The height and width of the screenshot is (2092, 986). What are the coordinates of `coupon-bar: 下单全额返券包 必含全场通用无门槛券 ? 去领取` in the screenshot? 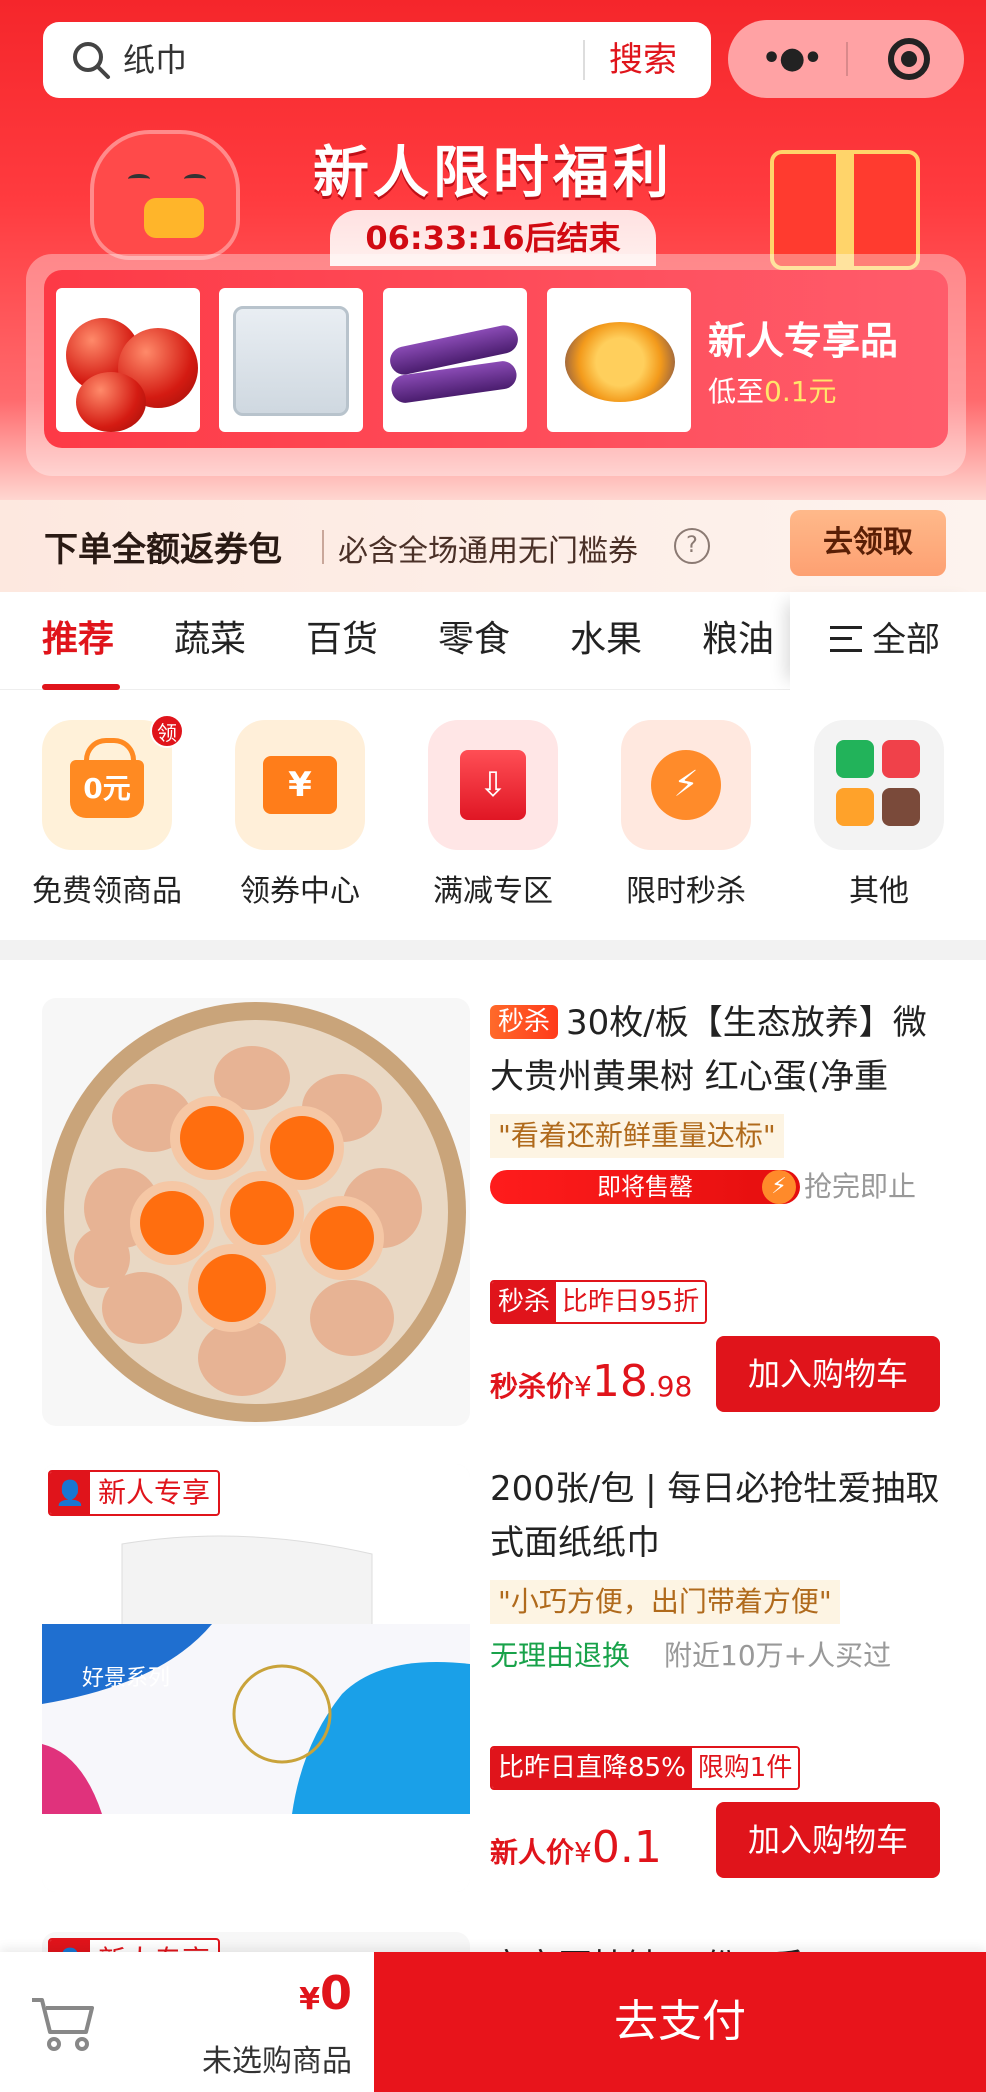 It's located at (493, 546).